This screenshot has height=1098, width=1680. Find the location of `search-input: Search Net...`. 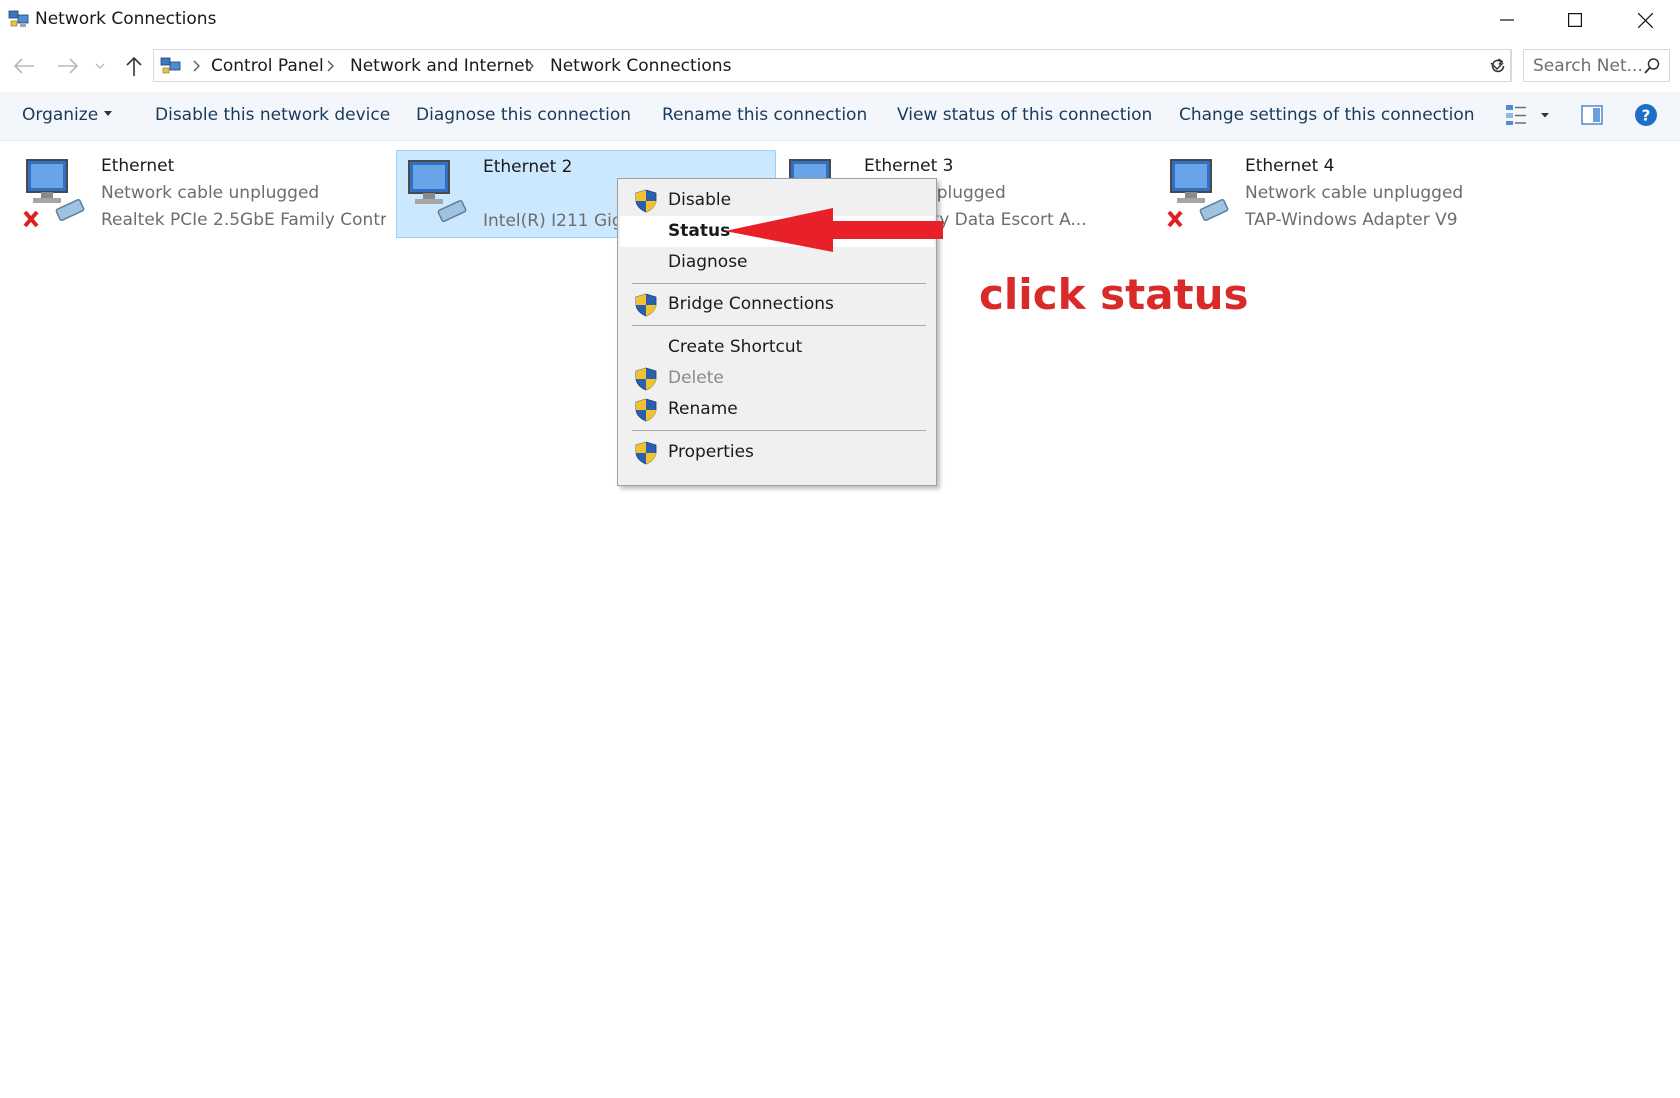

search-input: Search Net... is located at coordinates (1588, 66).